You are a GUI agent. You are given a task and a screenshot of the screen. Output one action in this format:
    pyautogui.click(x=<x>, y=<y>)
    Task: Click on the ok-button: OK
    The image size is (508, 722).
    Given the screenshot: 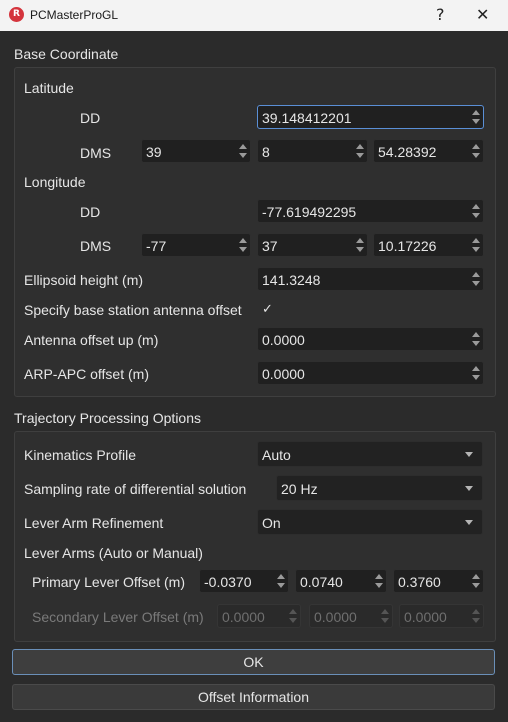 What is the action you would take?
    pyautogui.click(x=253, y=662)
    